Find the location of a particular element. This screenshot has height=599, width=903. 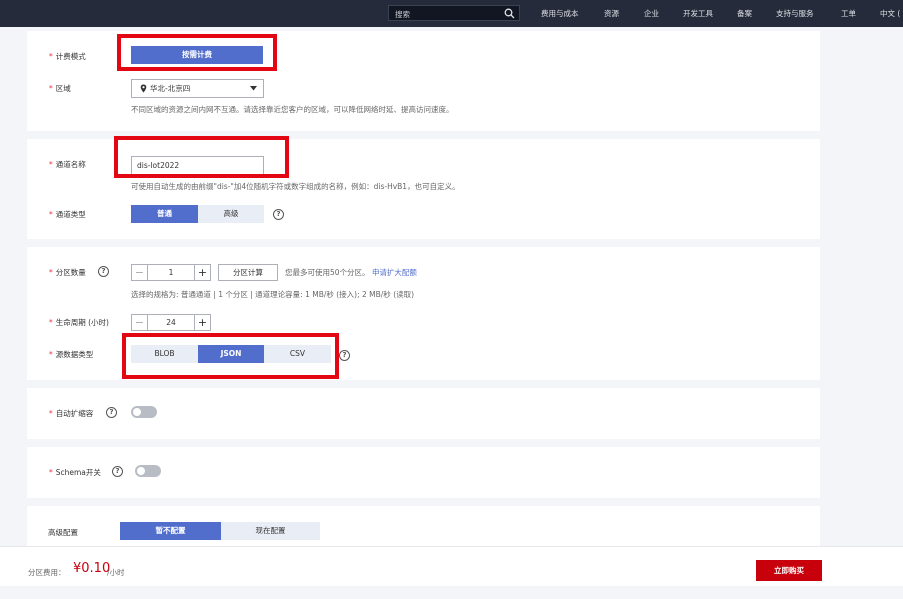

channel-name-label: * 通道名称 is located at coordinates (67, 164).